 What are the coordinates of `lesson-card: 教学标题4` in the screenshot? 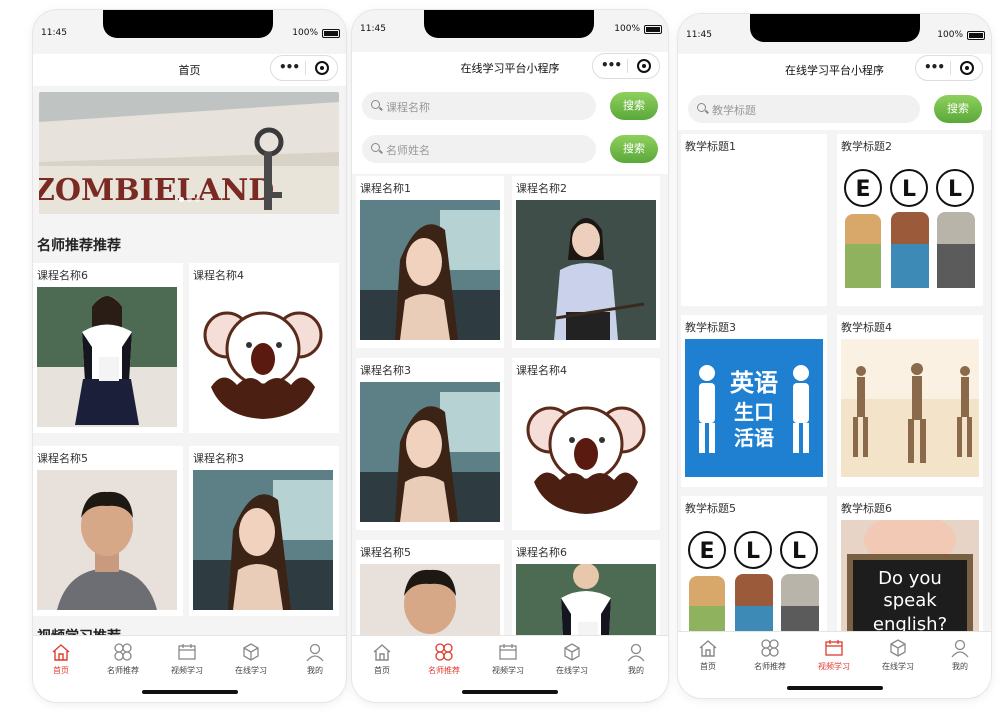 It's located at (910, 401).